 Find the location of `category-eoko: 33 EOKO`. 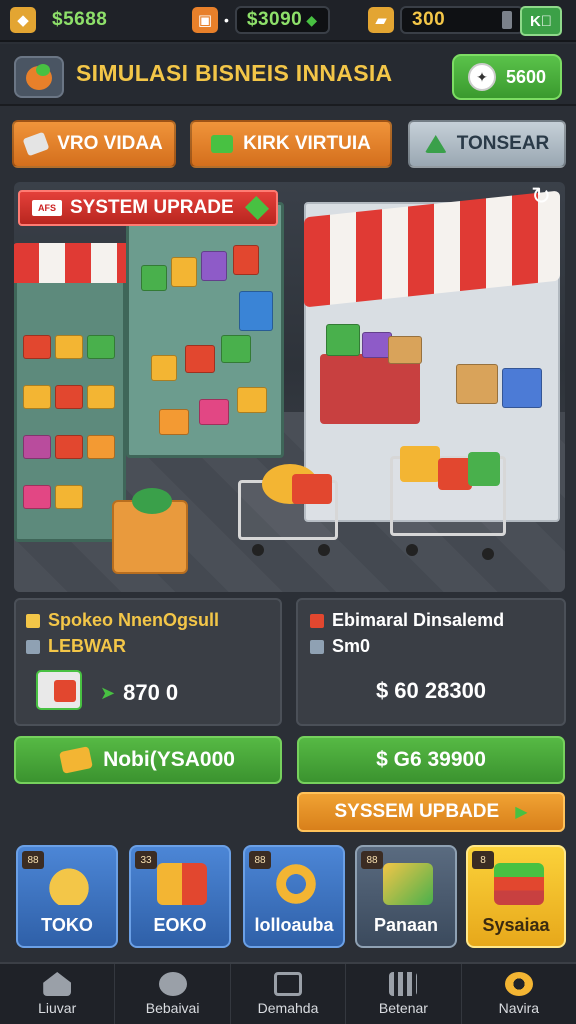

category-eoko: 33 EOKO is located at coordinates (180, 896).